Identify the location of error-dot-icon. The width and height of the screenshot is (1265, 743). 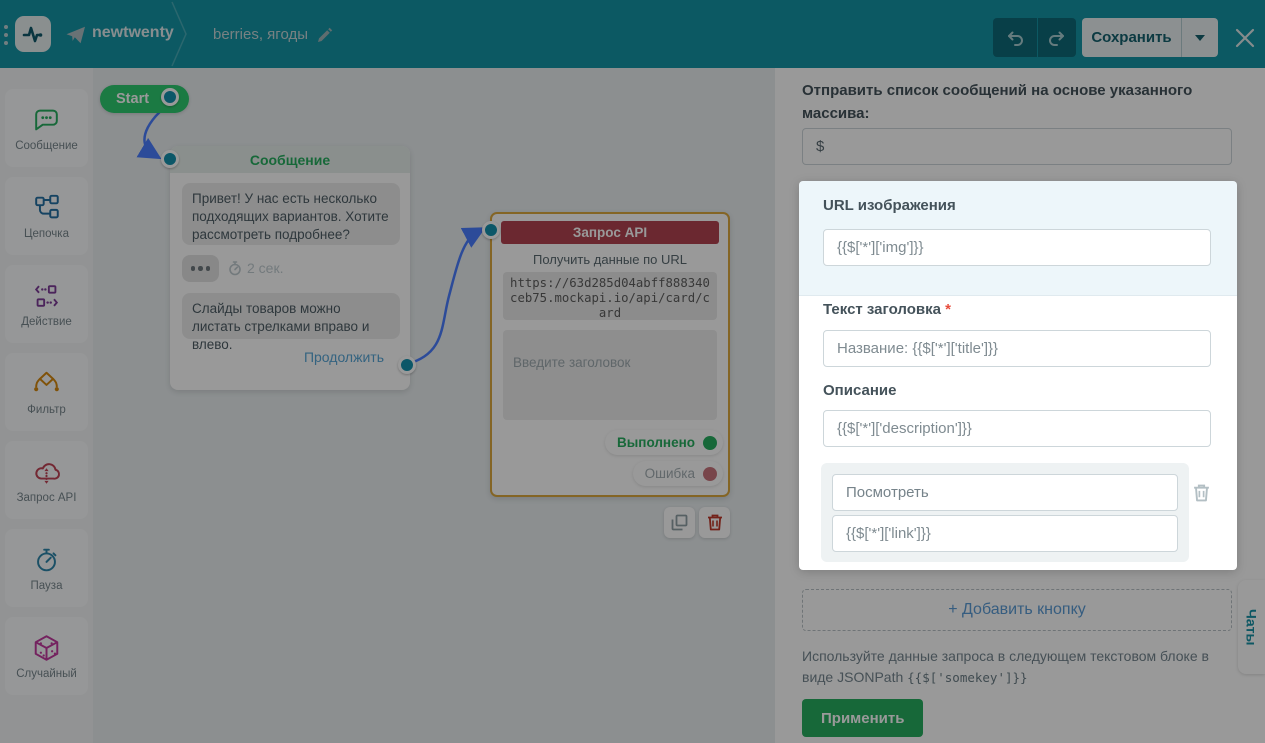
(710, 473).